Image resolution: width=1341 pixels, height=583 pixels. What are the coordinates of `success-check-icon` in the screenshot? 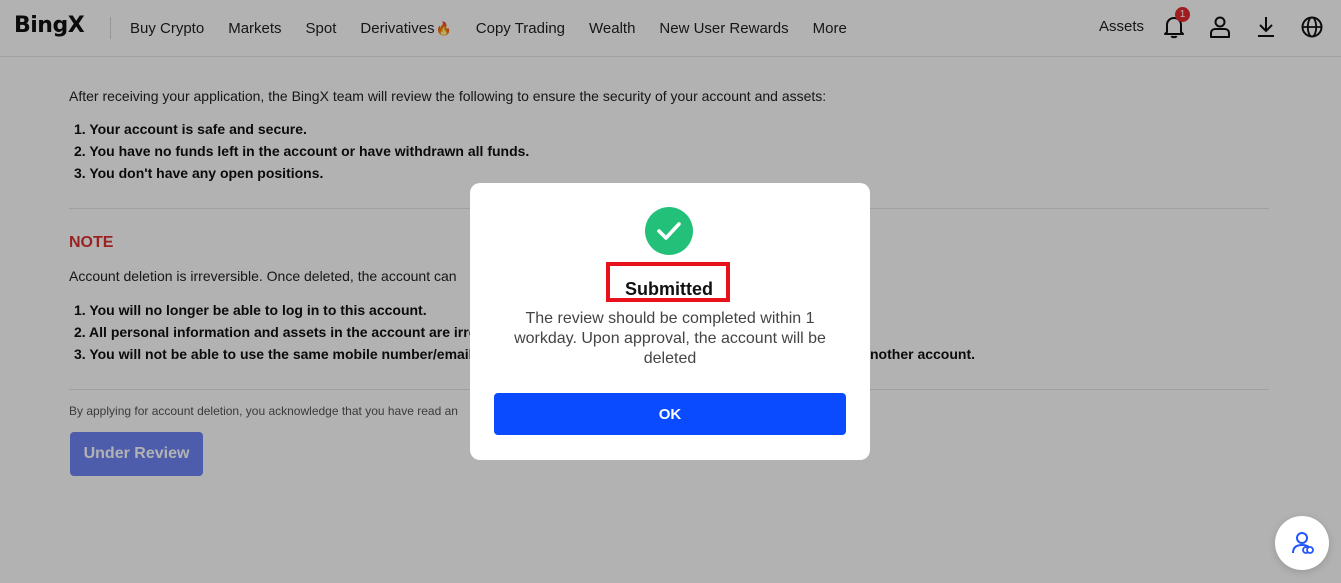 It's located at (669, 231).